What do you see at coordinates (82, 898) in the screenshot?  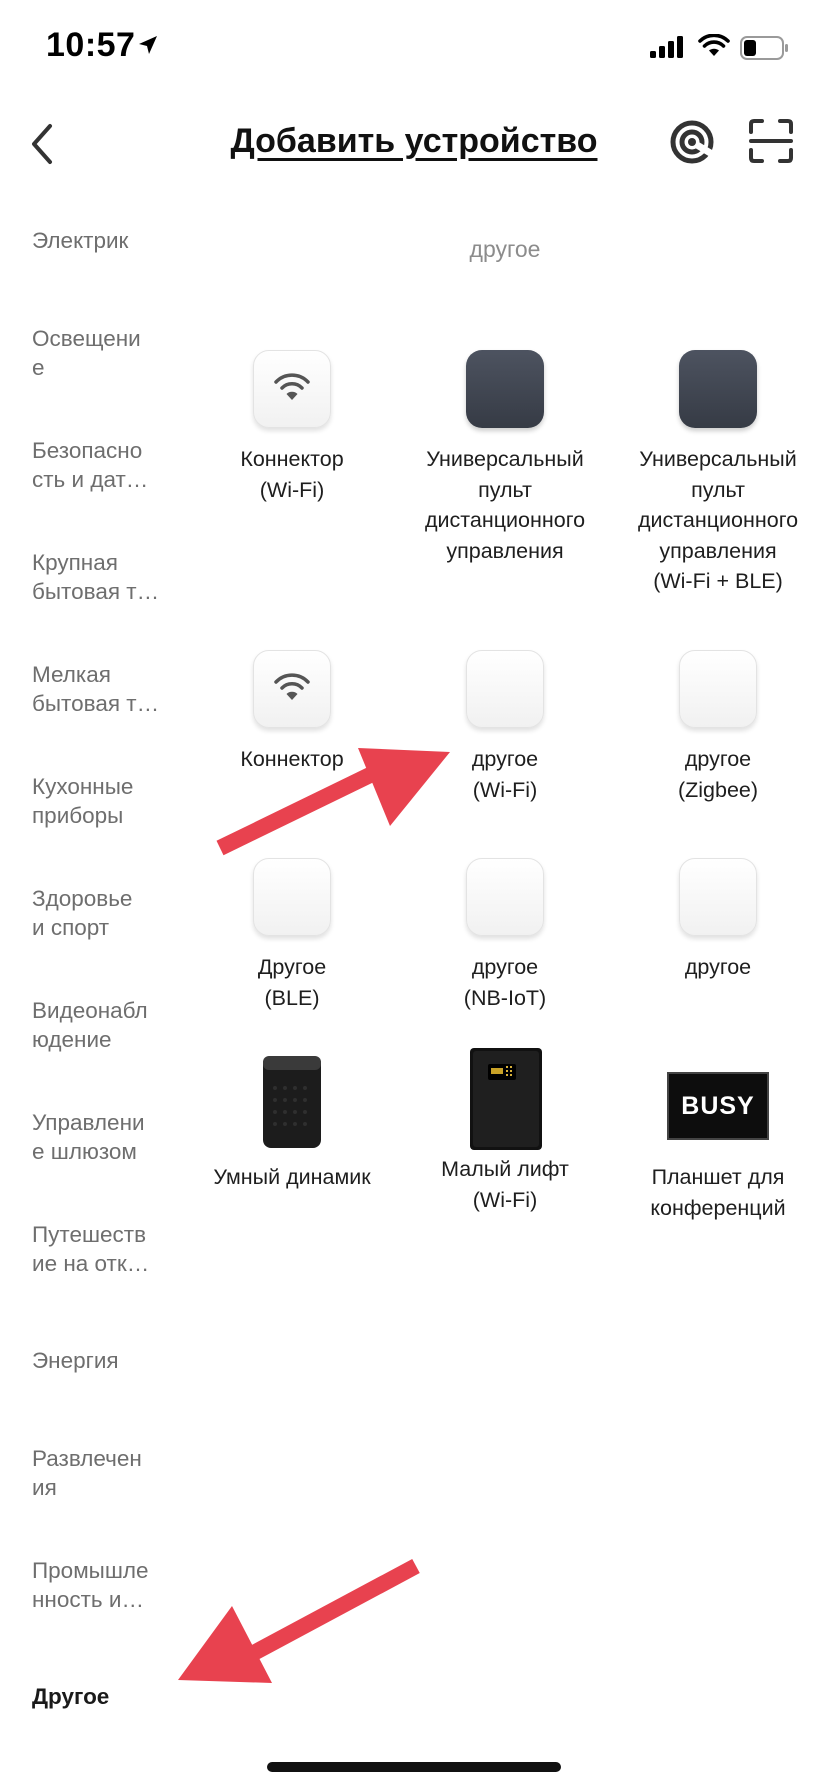 I see `sidebar-item-label-line: Здоровье` at bounding box center [82, 898].